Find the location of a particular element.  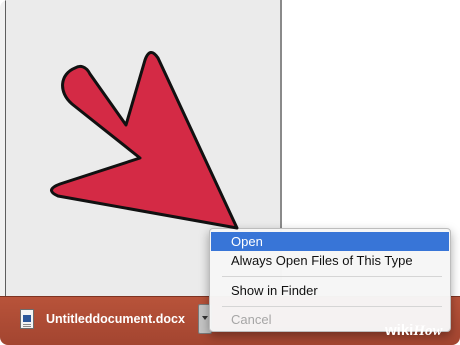

wikihow-watermark: wikiHow is located at coordinates (414, 331).